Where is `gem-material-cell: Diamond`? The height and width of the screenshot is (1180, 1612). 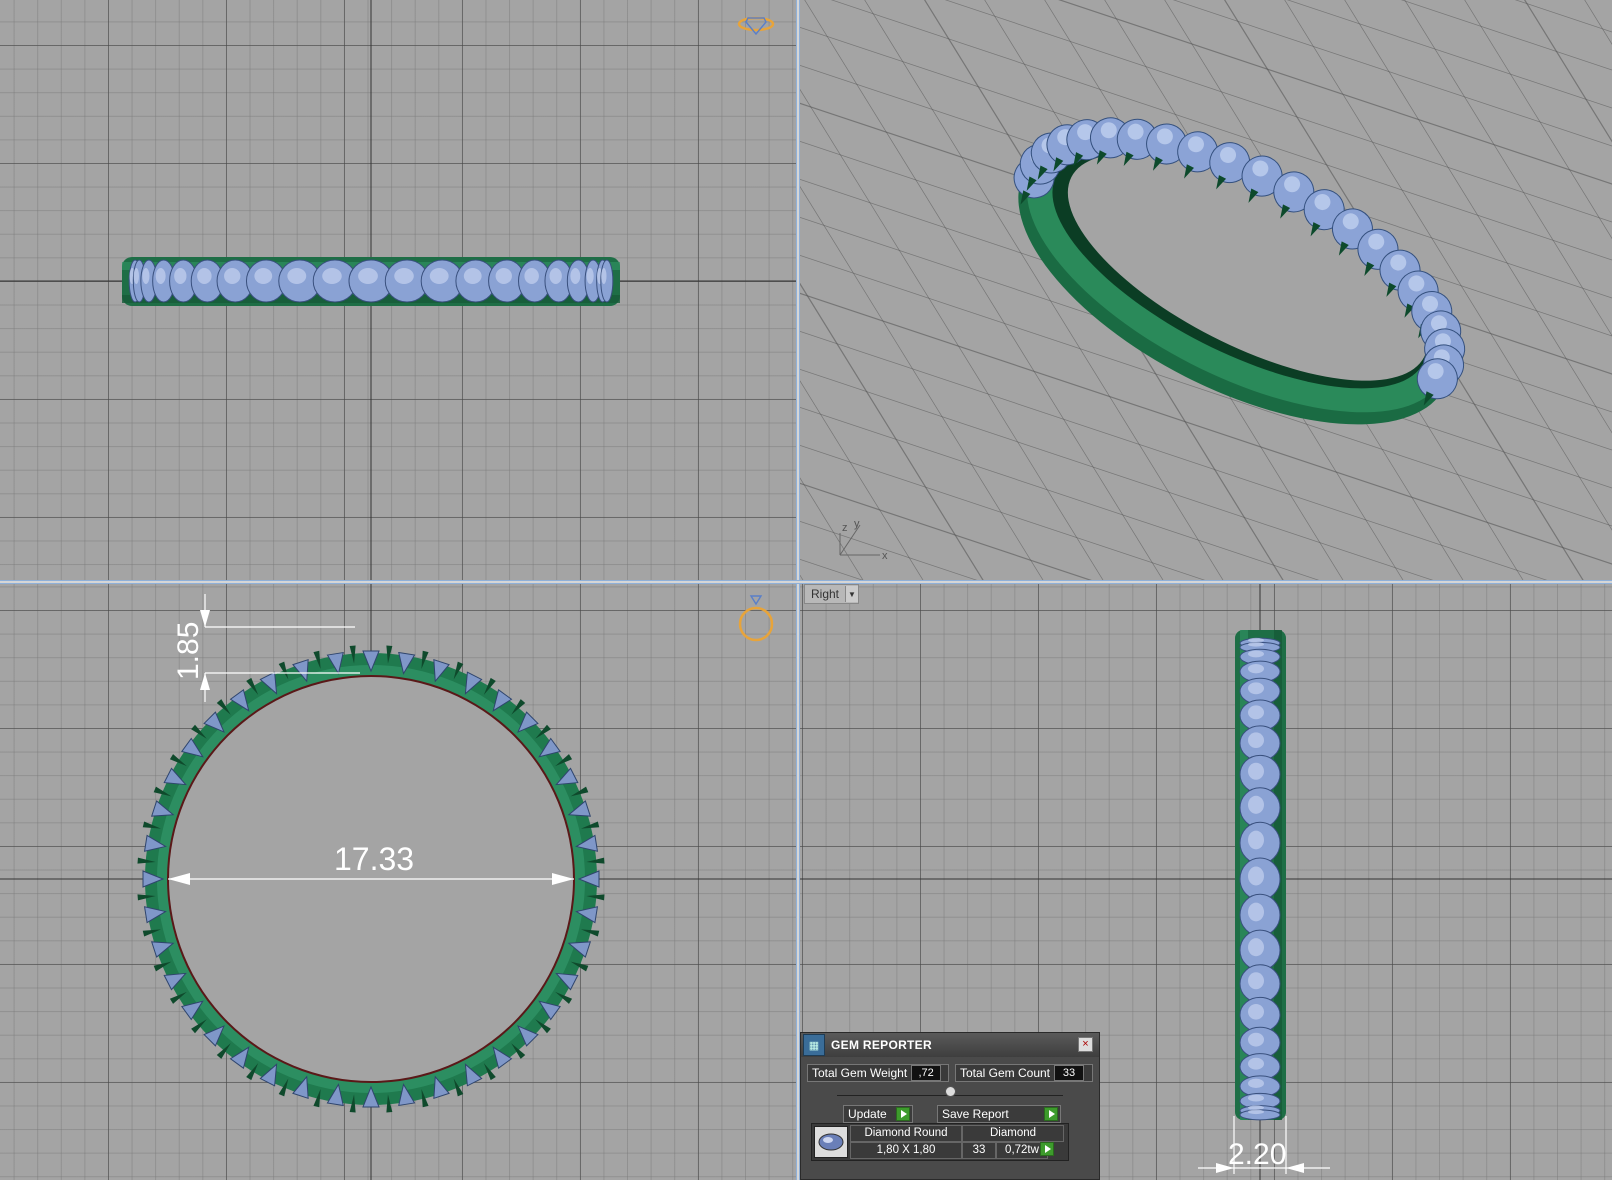 gem-material-cell: Diamond is located at coordinates (1013, 1133).